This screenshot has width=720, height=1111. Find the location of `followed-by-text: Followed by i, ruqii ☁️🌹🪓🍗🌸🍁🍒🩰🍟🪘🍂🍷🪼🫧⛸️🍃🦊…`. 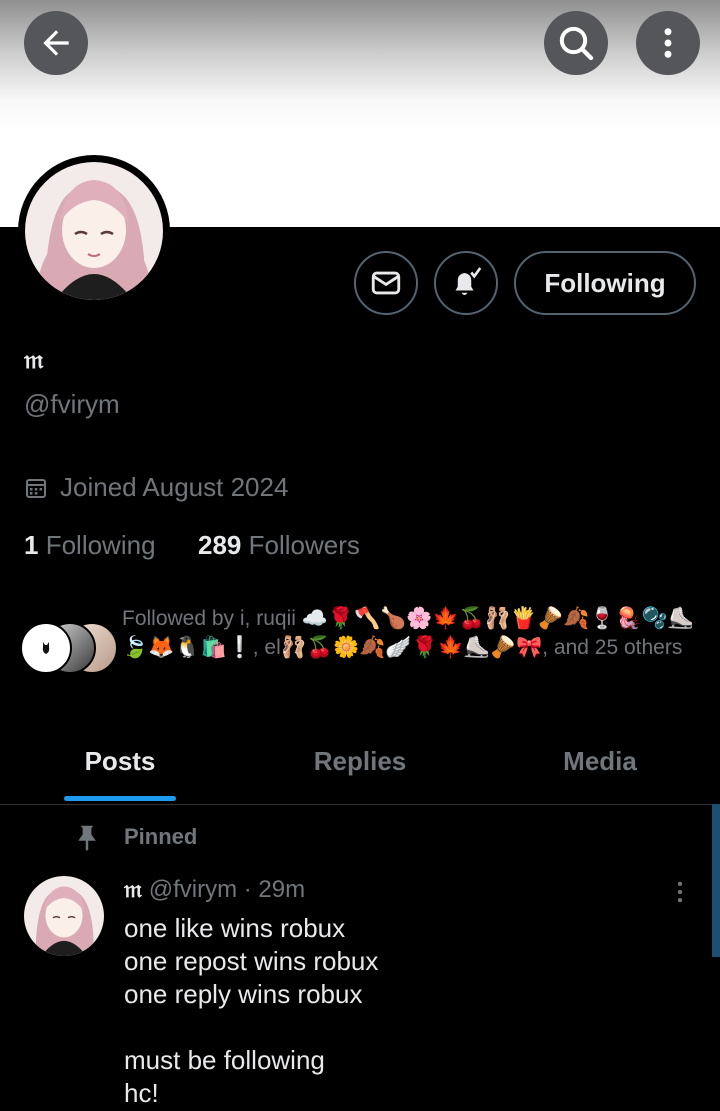

followed-by-text: Followed by i, ruqii ☁️🌹🪓🍗🌸🍁🍒🩰🍟🪘🍂🍷🪼🫧⛸️🍃🦊… is located at coordinates (414, 633).